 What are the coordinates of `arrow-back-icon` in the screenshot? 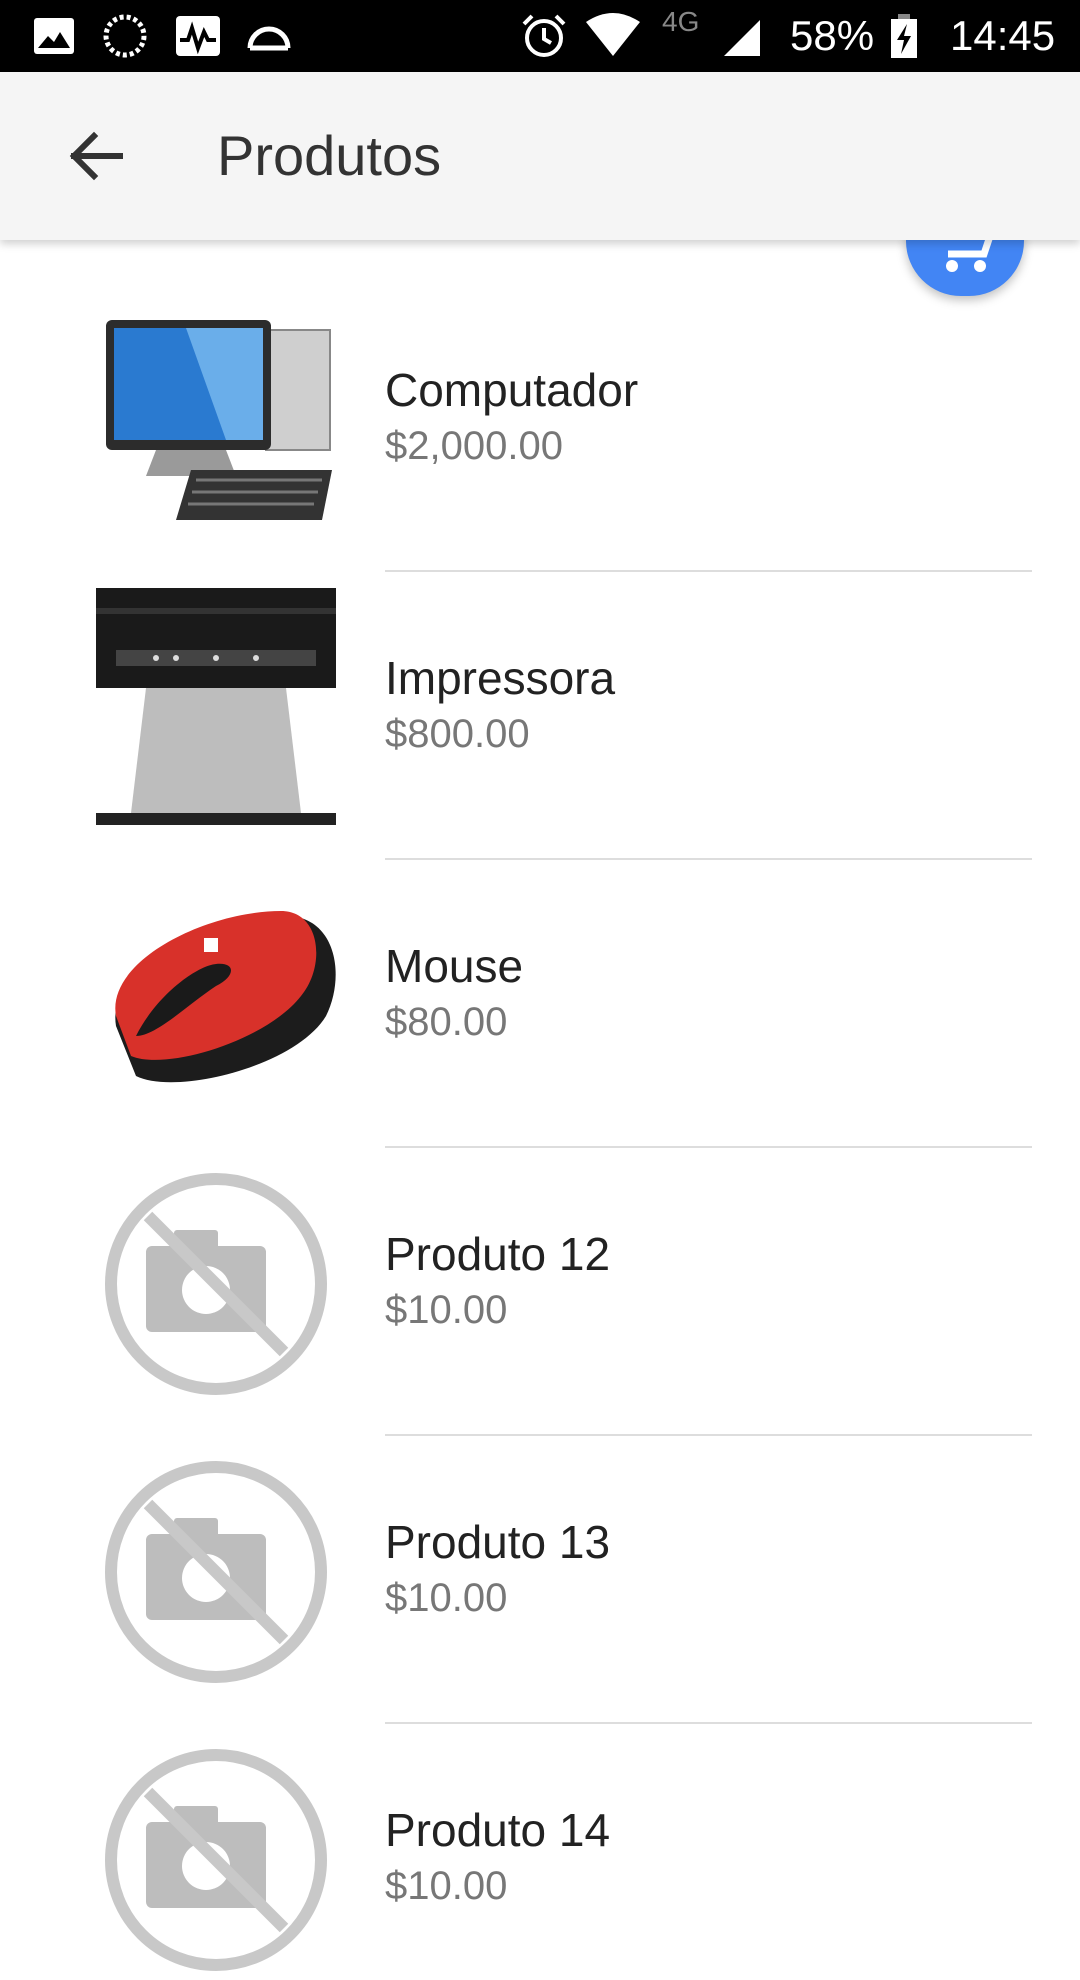 It's located at (96, 156).